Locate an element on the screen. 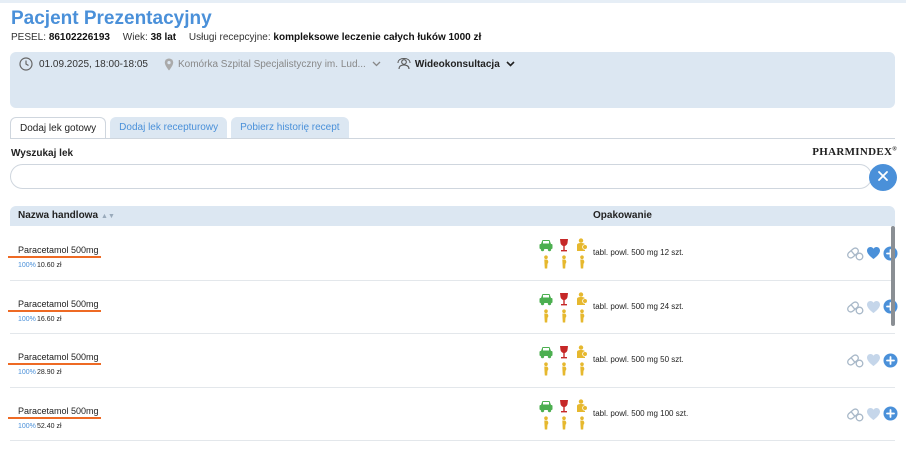  pesel-label: PESEL: is located at coordinates (29, 37).